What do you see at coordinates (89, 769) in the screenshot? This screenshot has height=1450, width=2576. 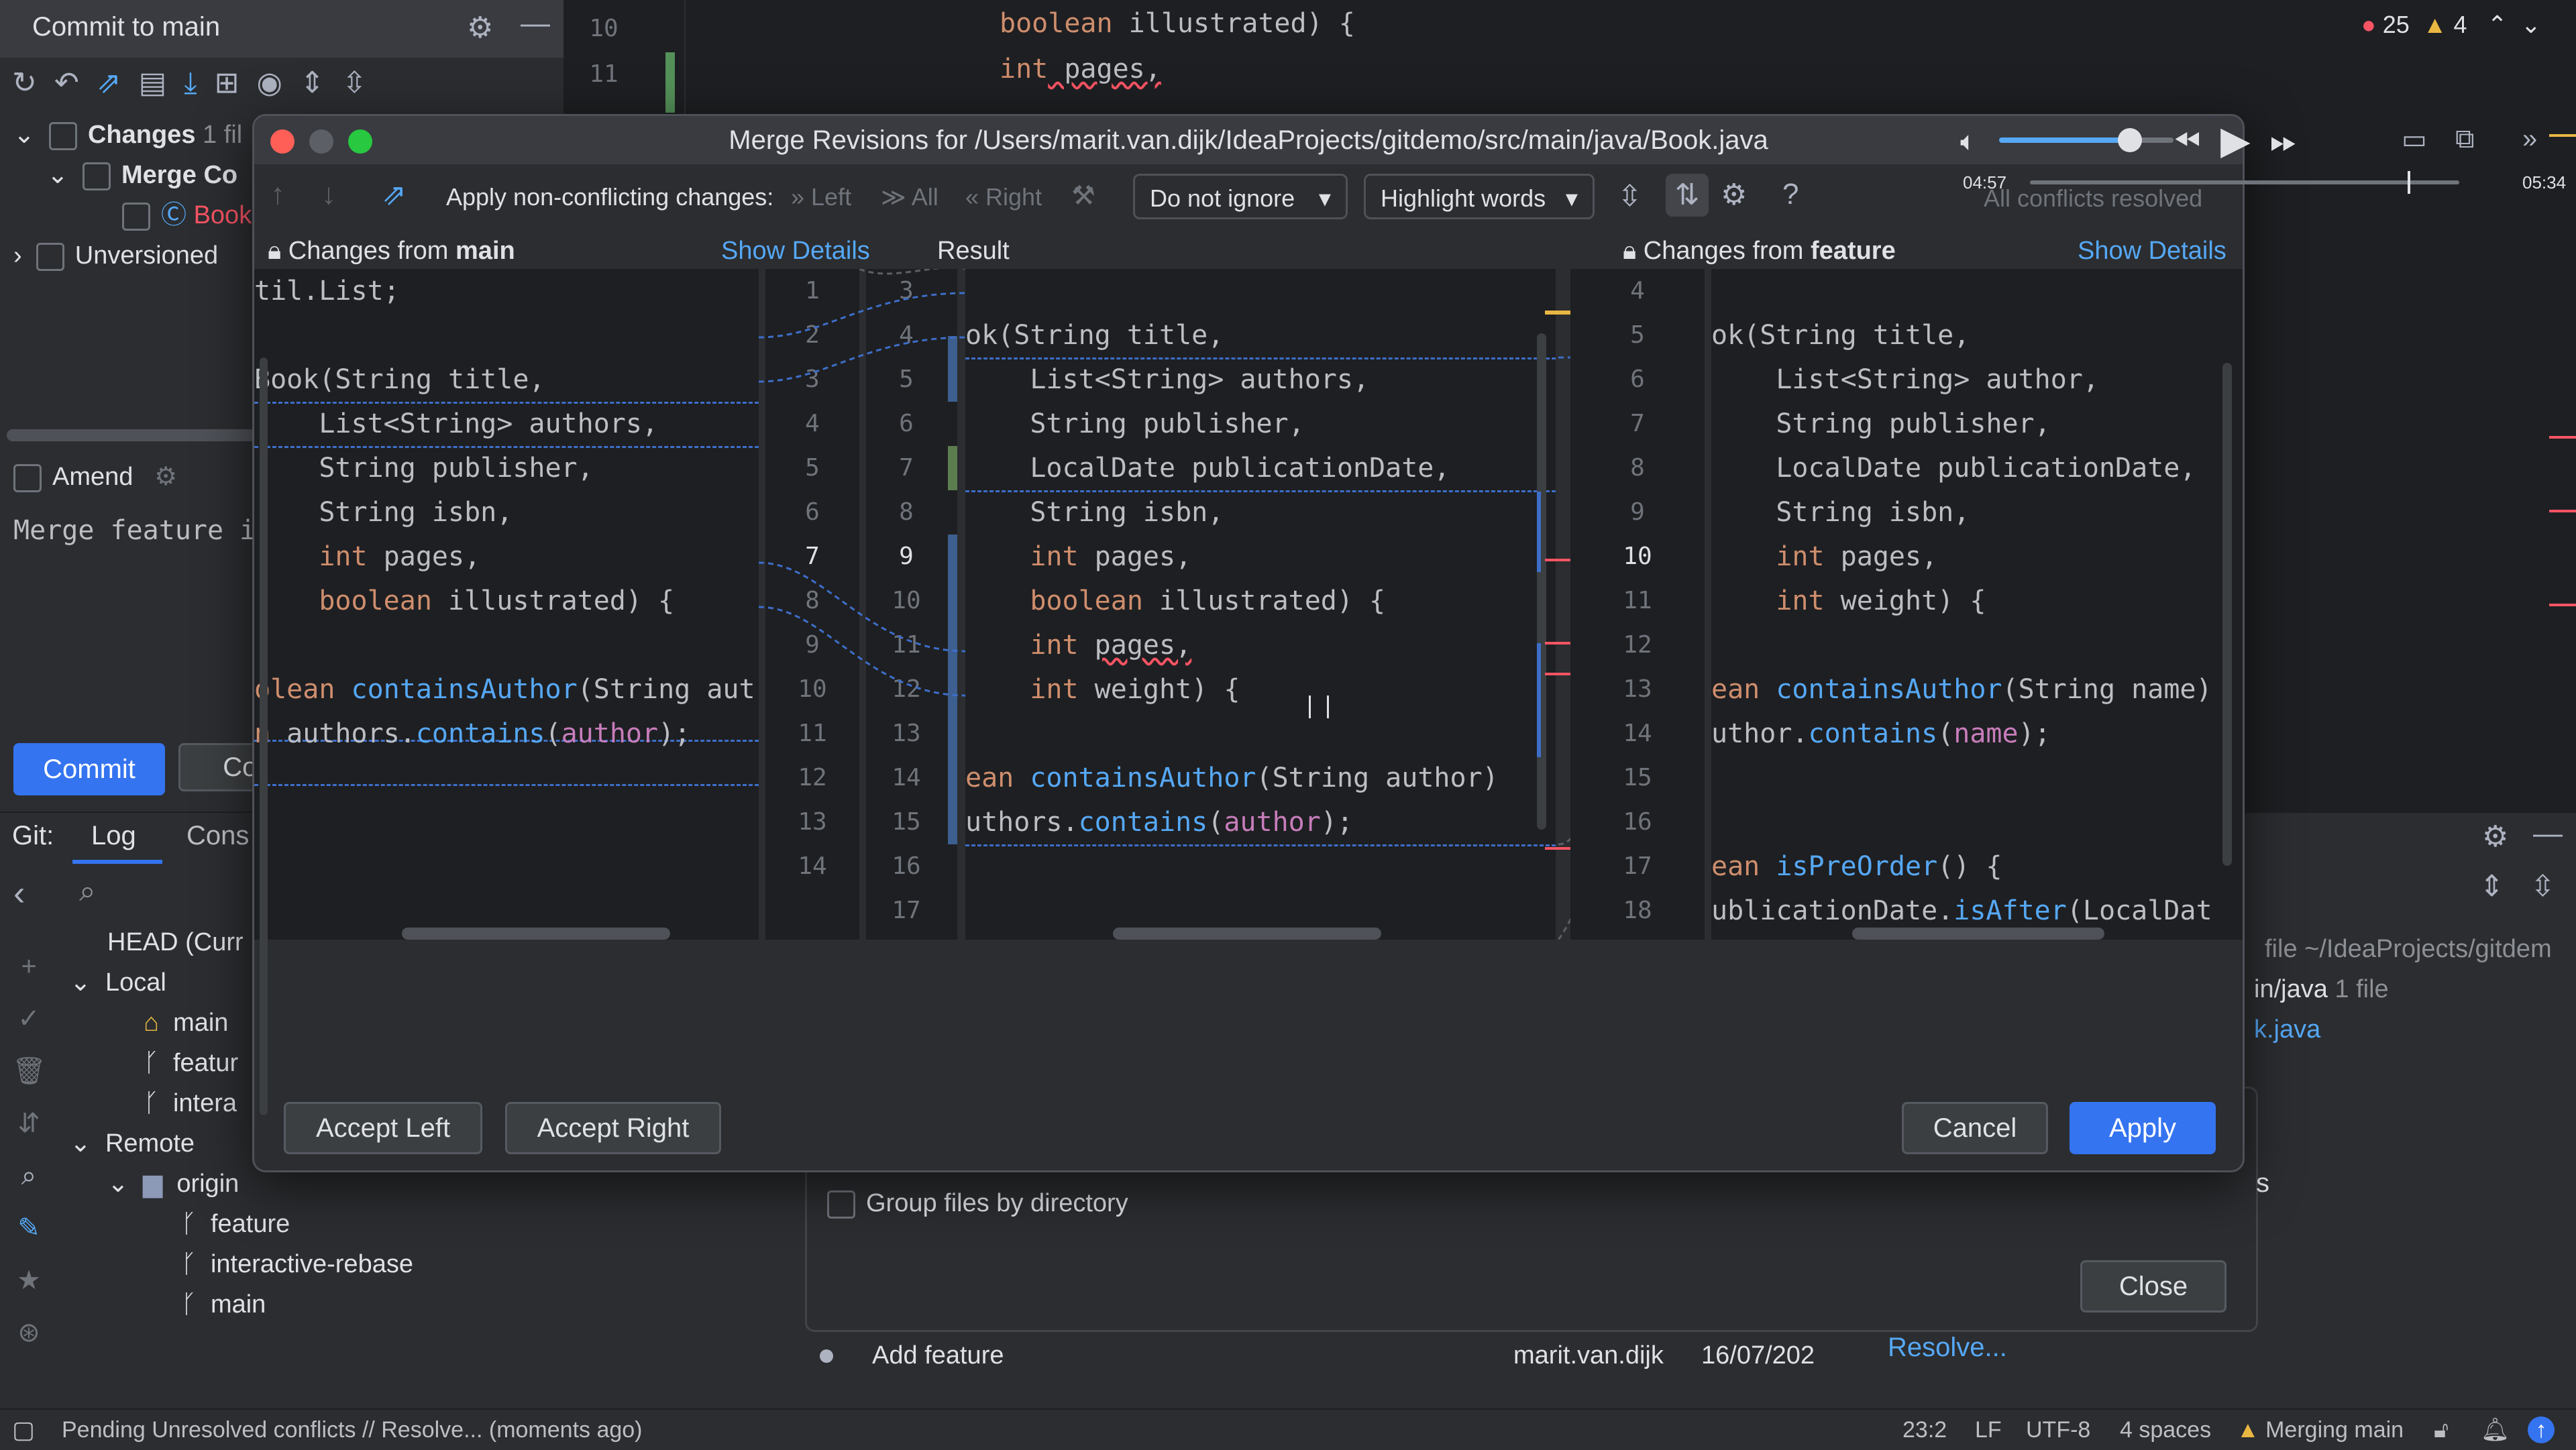 I see `commit-button: Commit` at bounding box center [89, 769].